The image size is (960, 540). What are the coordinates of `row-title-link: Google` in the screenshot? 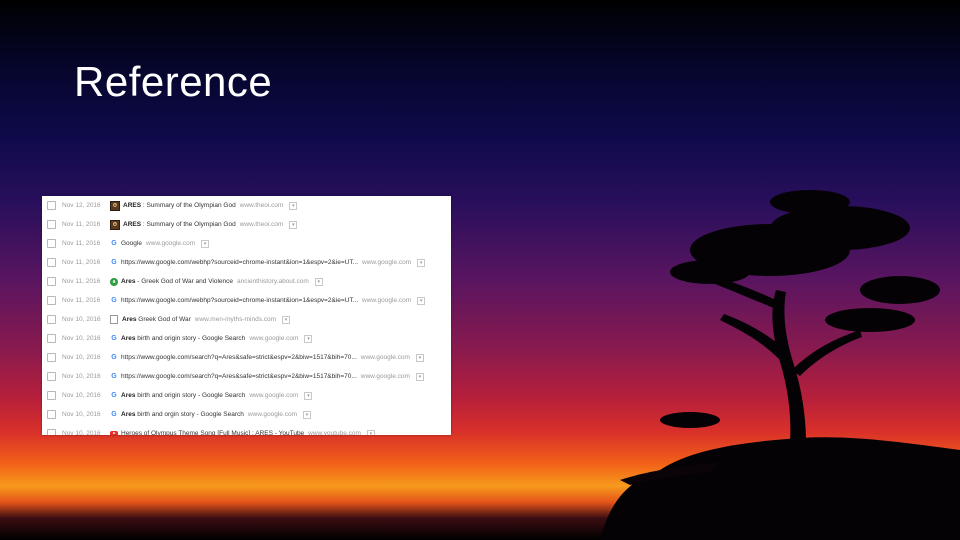 It's located at (131, 243).